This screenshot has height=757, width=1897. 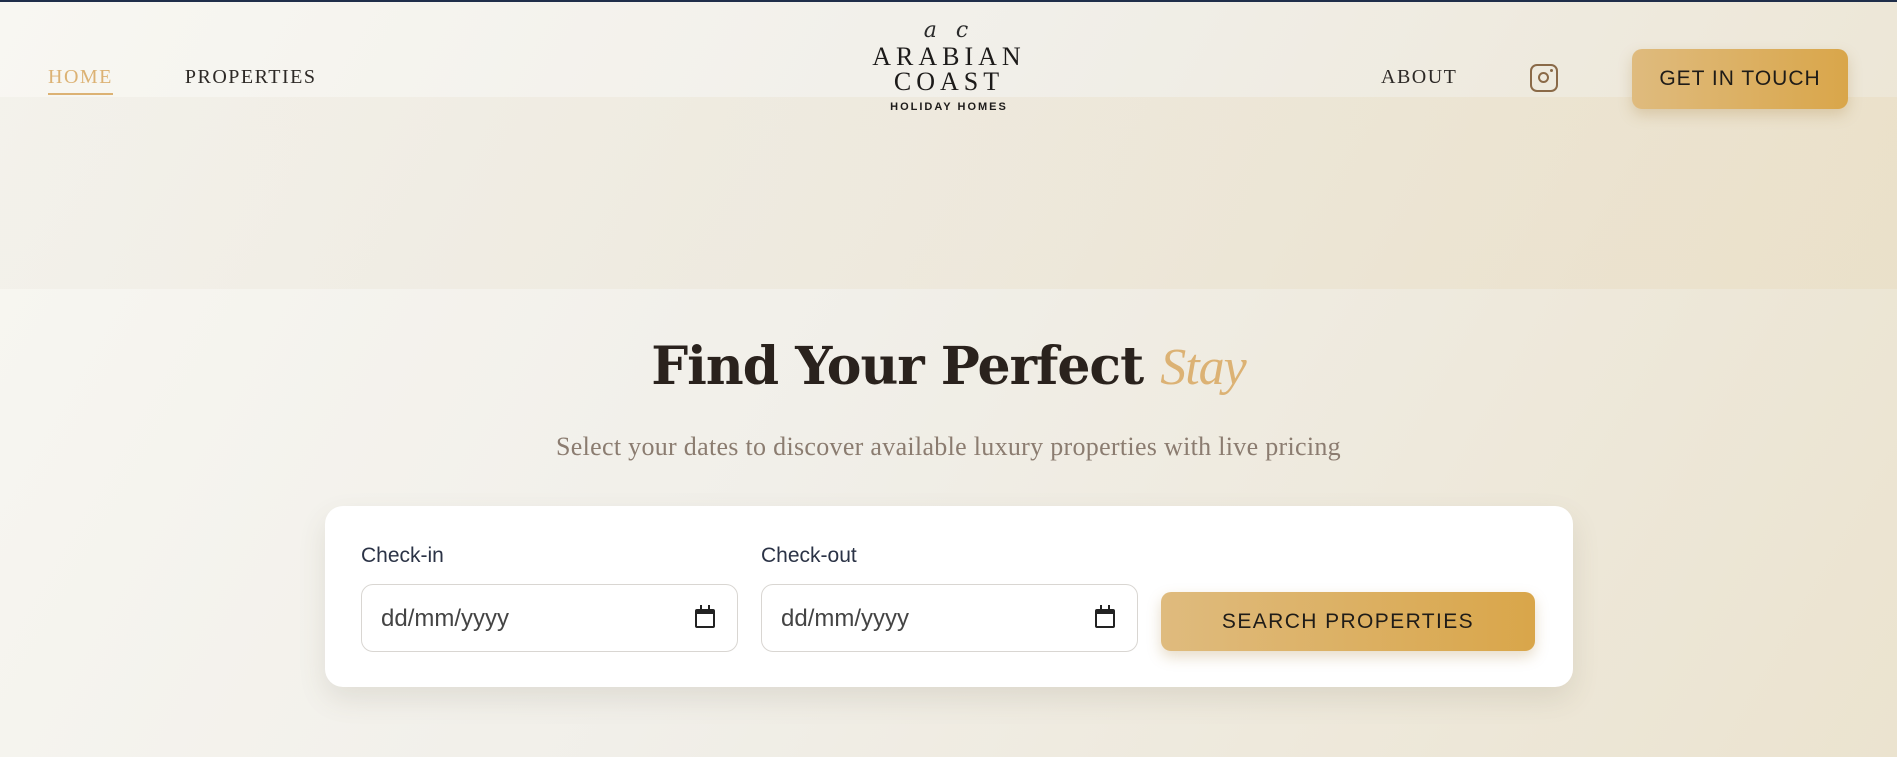 I want to click on get-in-touch-button: GET IN TOUCH, so click(x=1740, y=79).